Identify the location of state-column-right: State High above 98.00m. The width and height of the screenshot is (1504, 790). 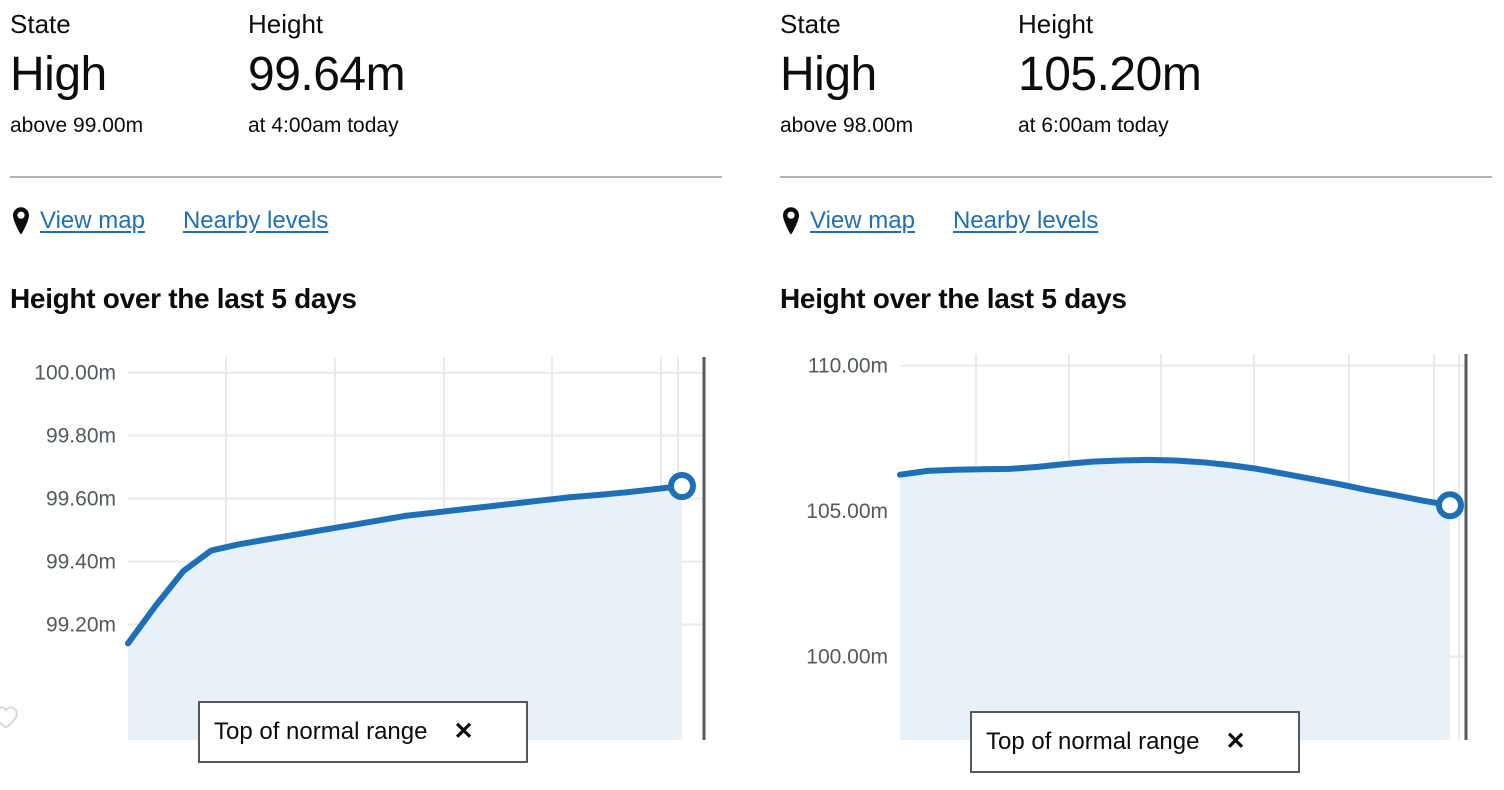
(899, 74).